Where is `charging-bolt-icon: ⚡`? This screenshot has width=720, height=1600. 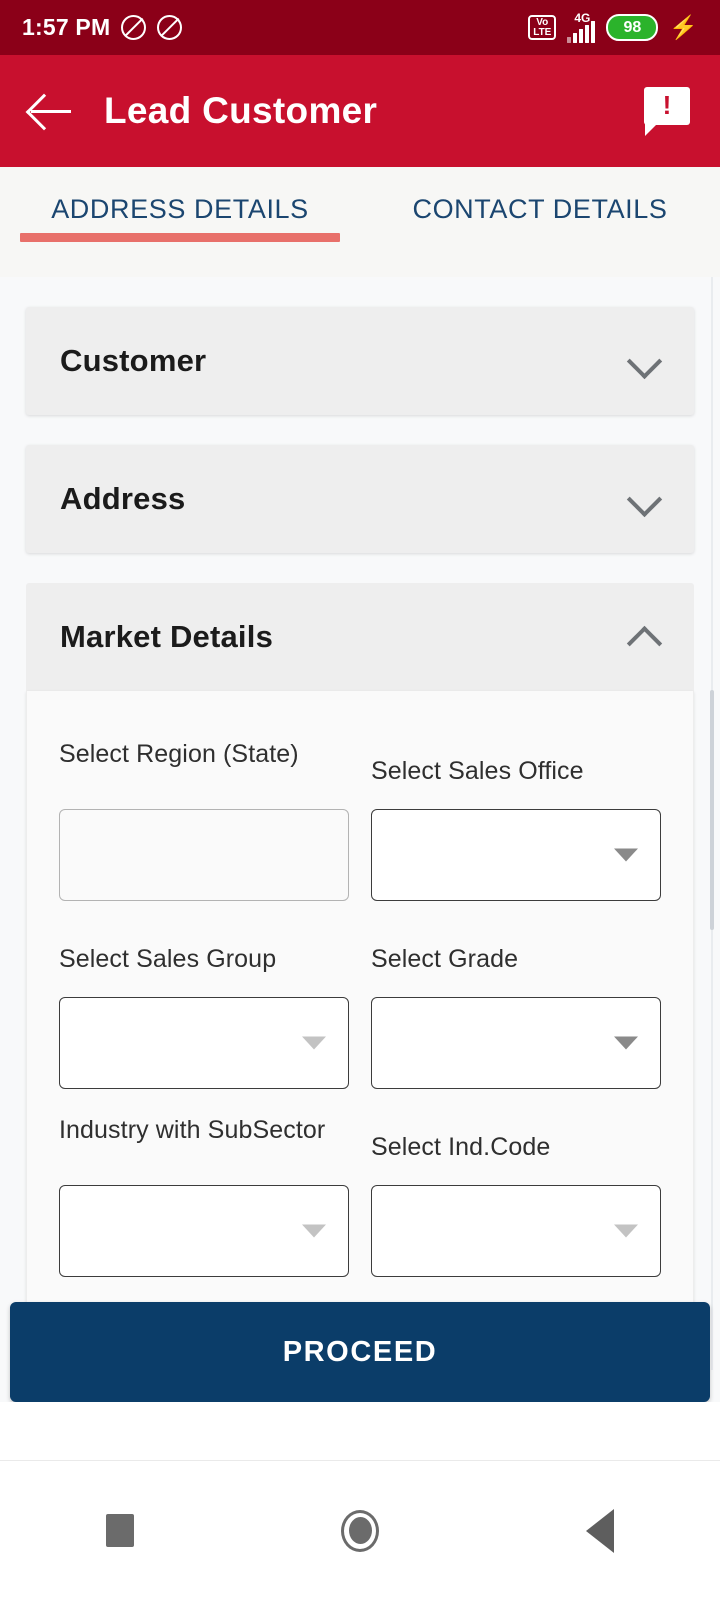
charging-bolt-icon: ⚡ is located at coordinates (683, 27).